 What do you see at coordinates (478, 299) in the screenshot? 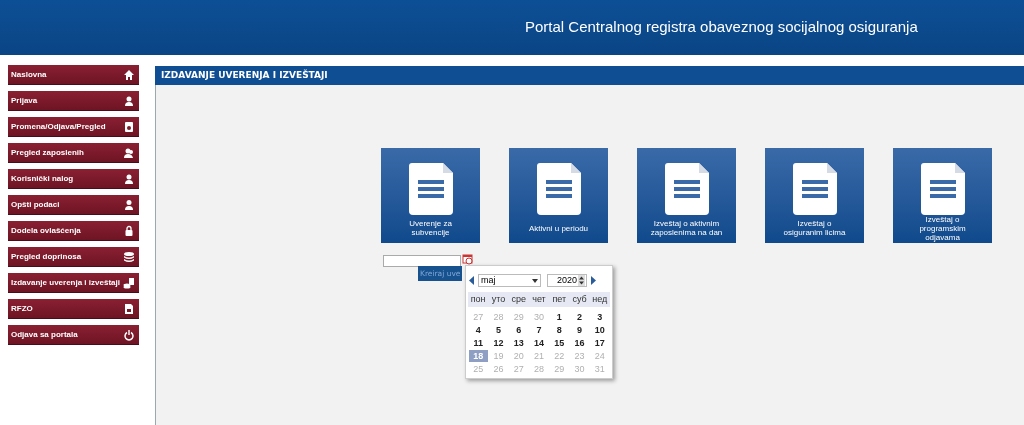
I see `weekday-label: пон` at bounding box center [478, 299].